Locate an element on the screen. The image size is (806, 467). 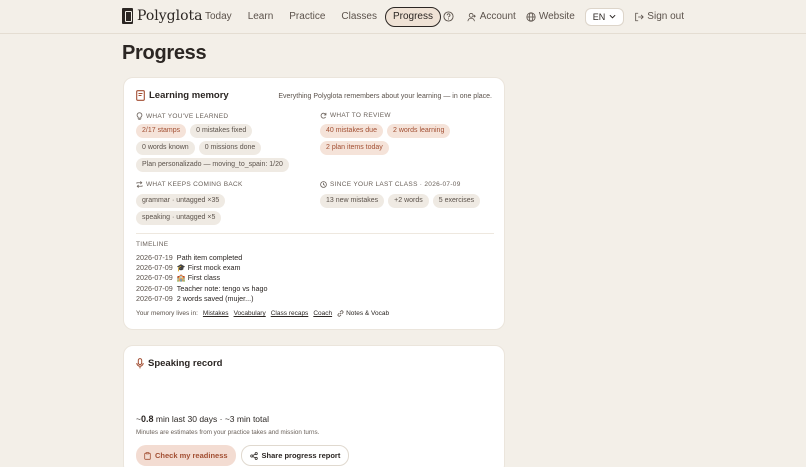
timeline-row: 2026-07-09 2 words saved (mujer...) is located at coordinates (202, 299).